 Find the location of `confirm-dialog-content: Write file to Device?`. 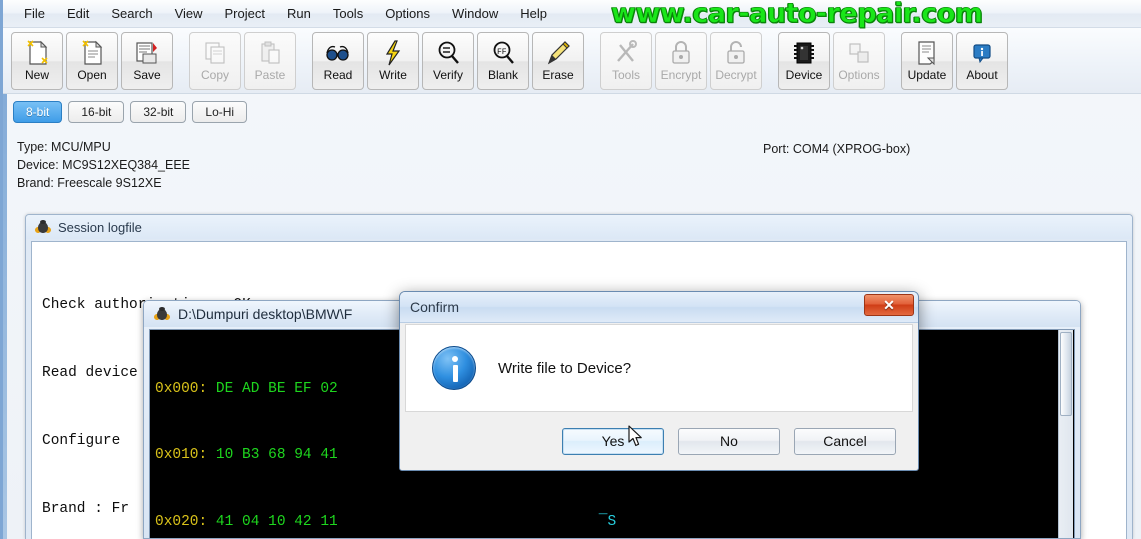

confirm-dialog-content: Write file to Device? is located at coordinates (659, 368).